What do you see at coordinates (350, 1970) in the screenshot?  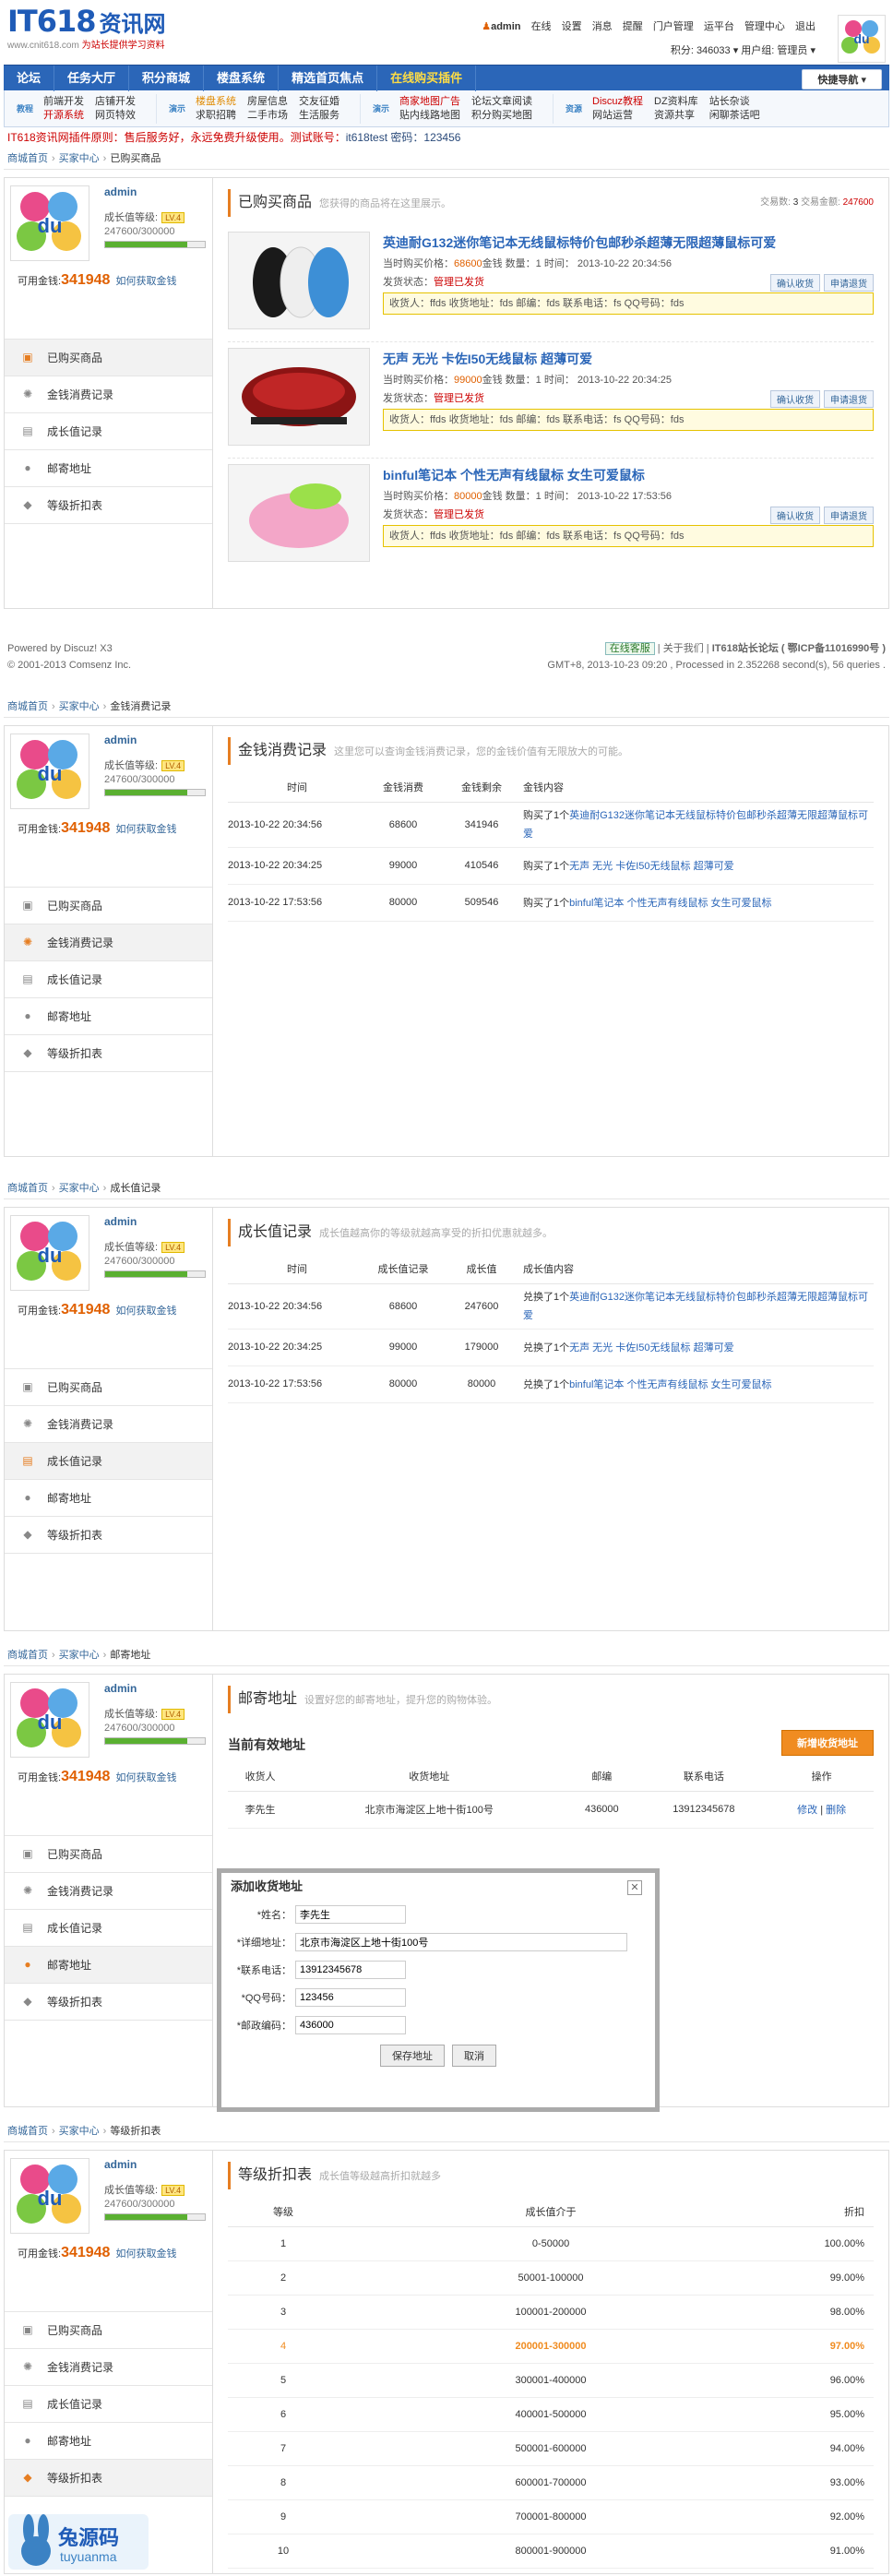 I see `phone-input` at bounding box center [350, 1970].